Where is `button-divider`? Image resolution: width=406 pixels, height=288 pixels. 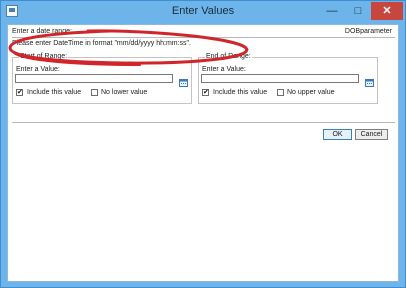
button-divider is located at coordinates (203, 122).